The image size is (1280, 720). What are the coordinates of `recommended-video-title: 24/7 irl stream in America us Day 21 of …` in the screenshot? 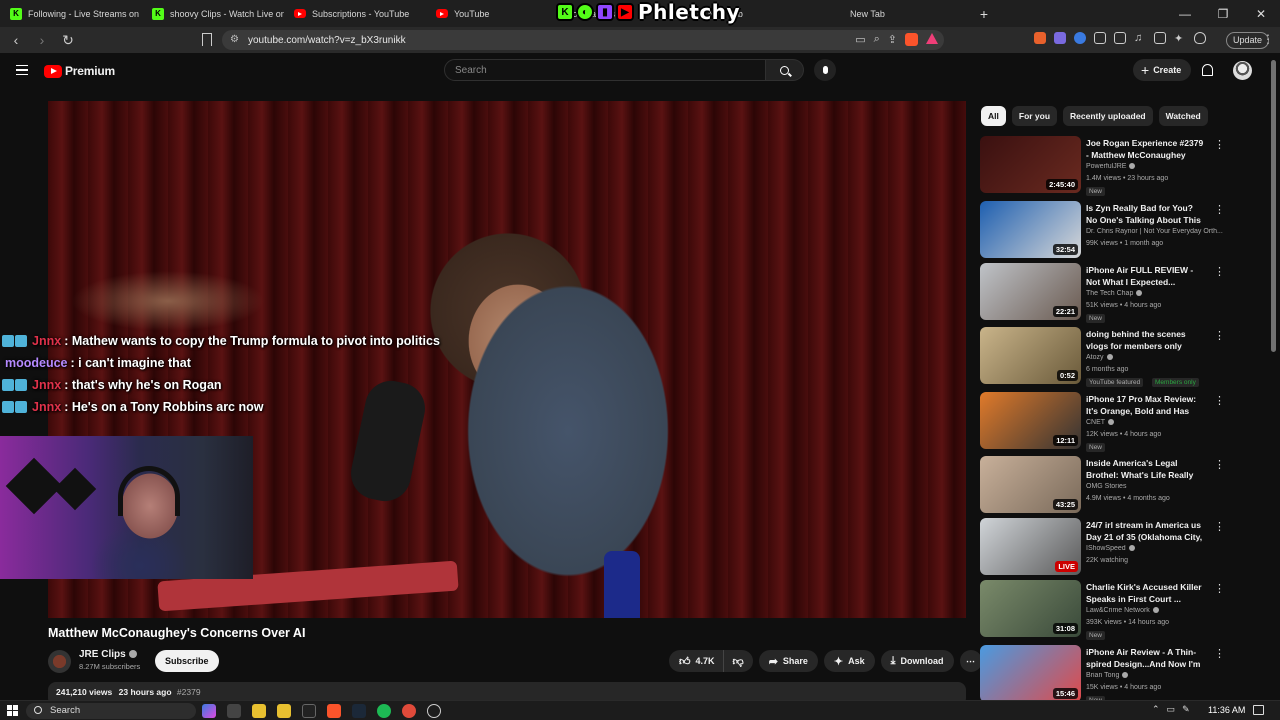 It's located at (1145, 531).